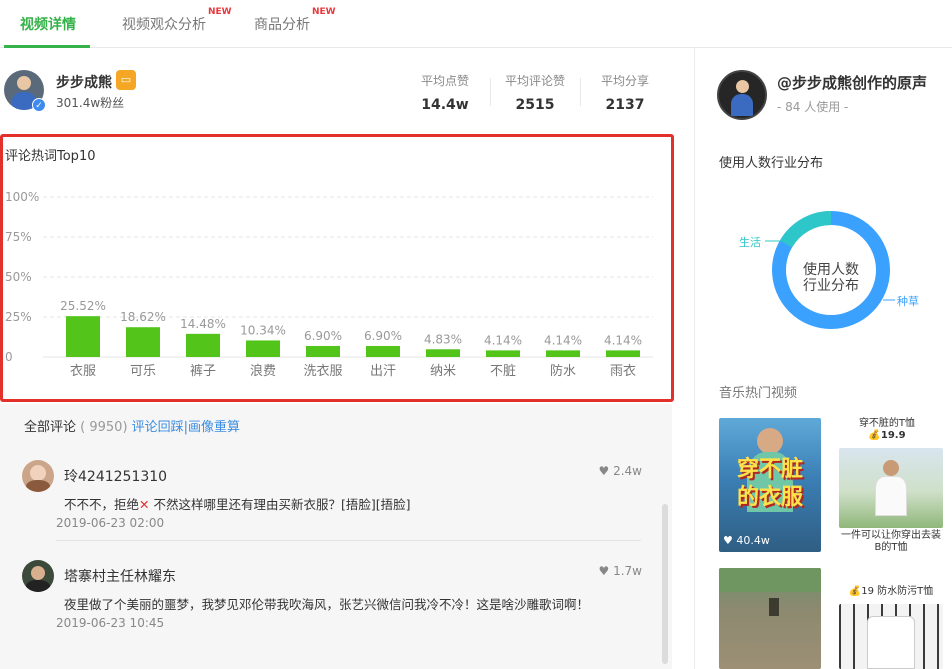  What do you see at coordinates (443, 371) in the screenshot?
I see `x-tick-label: 纳米` at bounding box center [443, 371].